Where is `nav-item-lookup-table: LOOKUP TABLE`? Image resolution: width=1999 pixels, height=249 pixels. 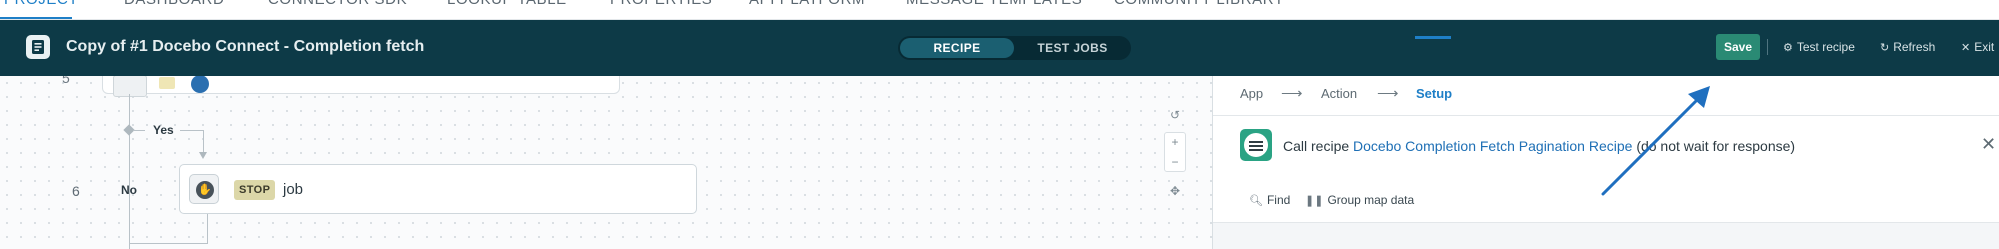
nav-item-lookup-table: LOOKUP TABLE is located at coordinates (507, 4).